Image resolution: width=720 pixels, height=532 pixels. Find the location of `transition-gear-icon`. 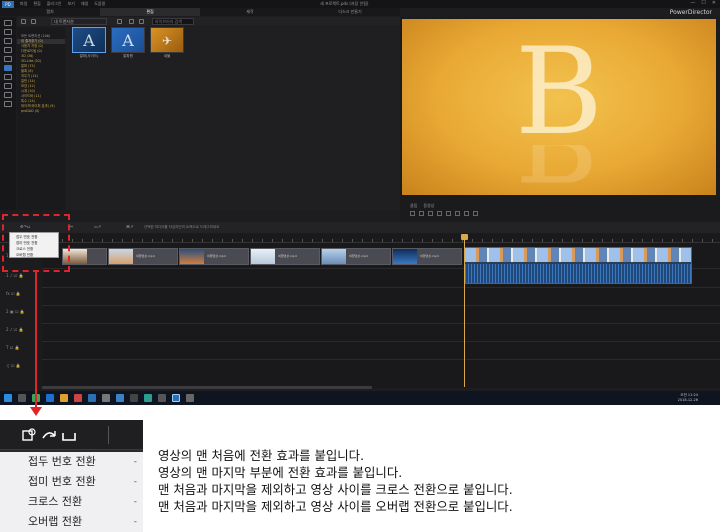

transition-gear-icon is located at coordinates (29, 435).